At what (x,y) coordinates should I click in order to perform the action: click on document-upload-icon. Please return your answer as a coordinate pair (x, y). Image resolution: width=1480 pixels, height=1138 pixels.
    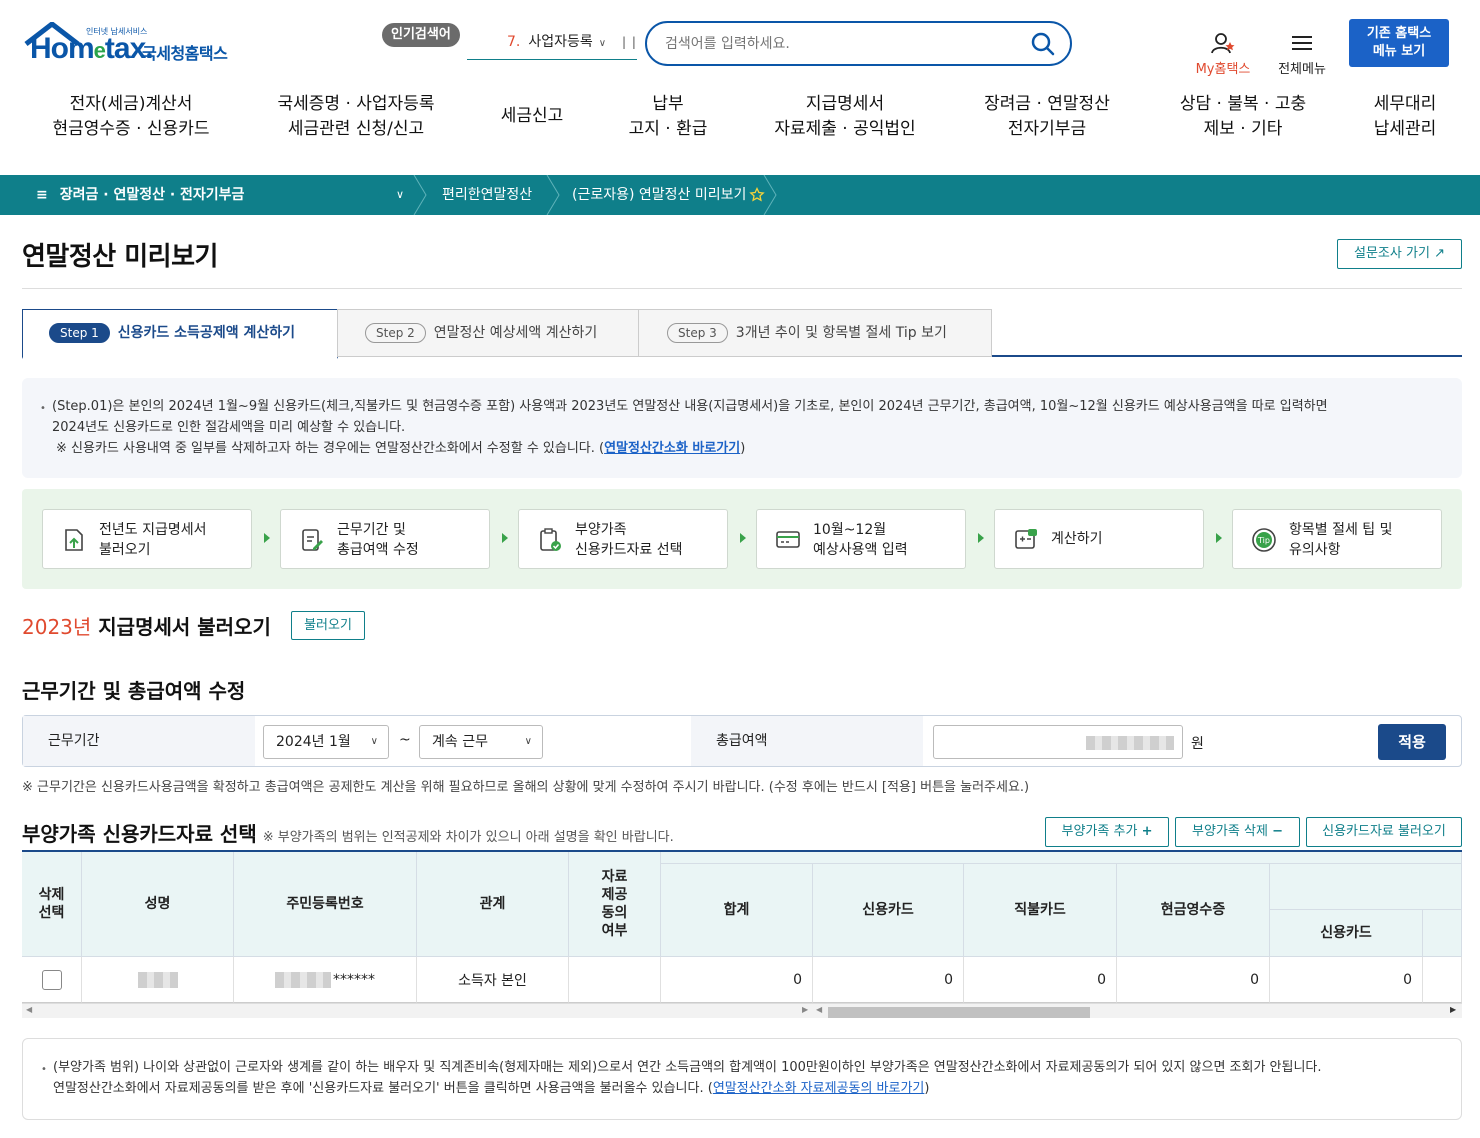
    Looking at the image, I should click on (74, 540).